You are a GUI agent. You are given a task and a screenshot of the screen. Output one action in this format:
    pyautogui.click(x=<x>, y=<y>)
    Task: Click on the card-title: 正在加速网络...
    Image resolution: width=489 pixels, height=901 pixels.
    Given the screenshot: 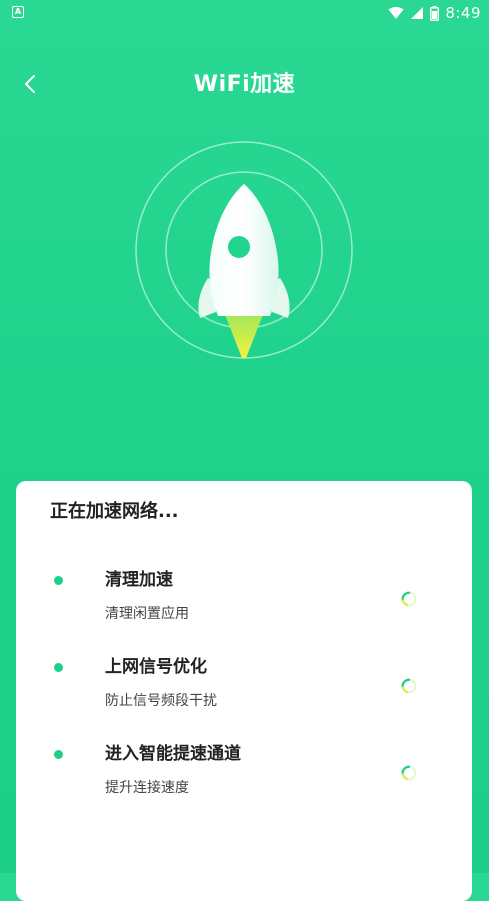 What is the action you would take?
    pyautogui.click(x=114, y=511)
    